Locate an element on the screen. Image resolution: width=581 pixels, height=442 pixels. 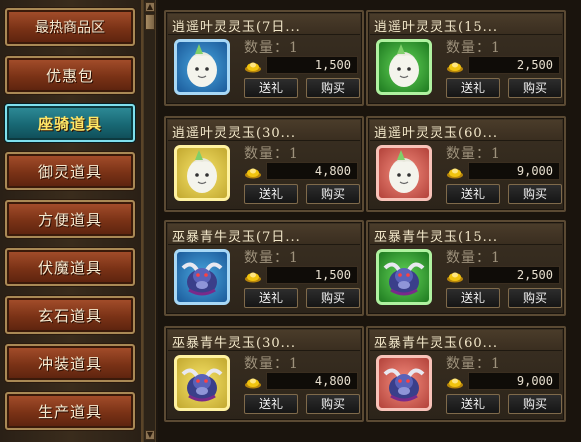
scroll-down-arrow-icon: ▼ is located at coordinates (150, 435).